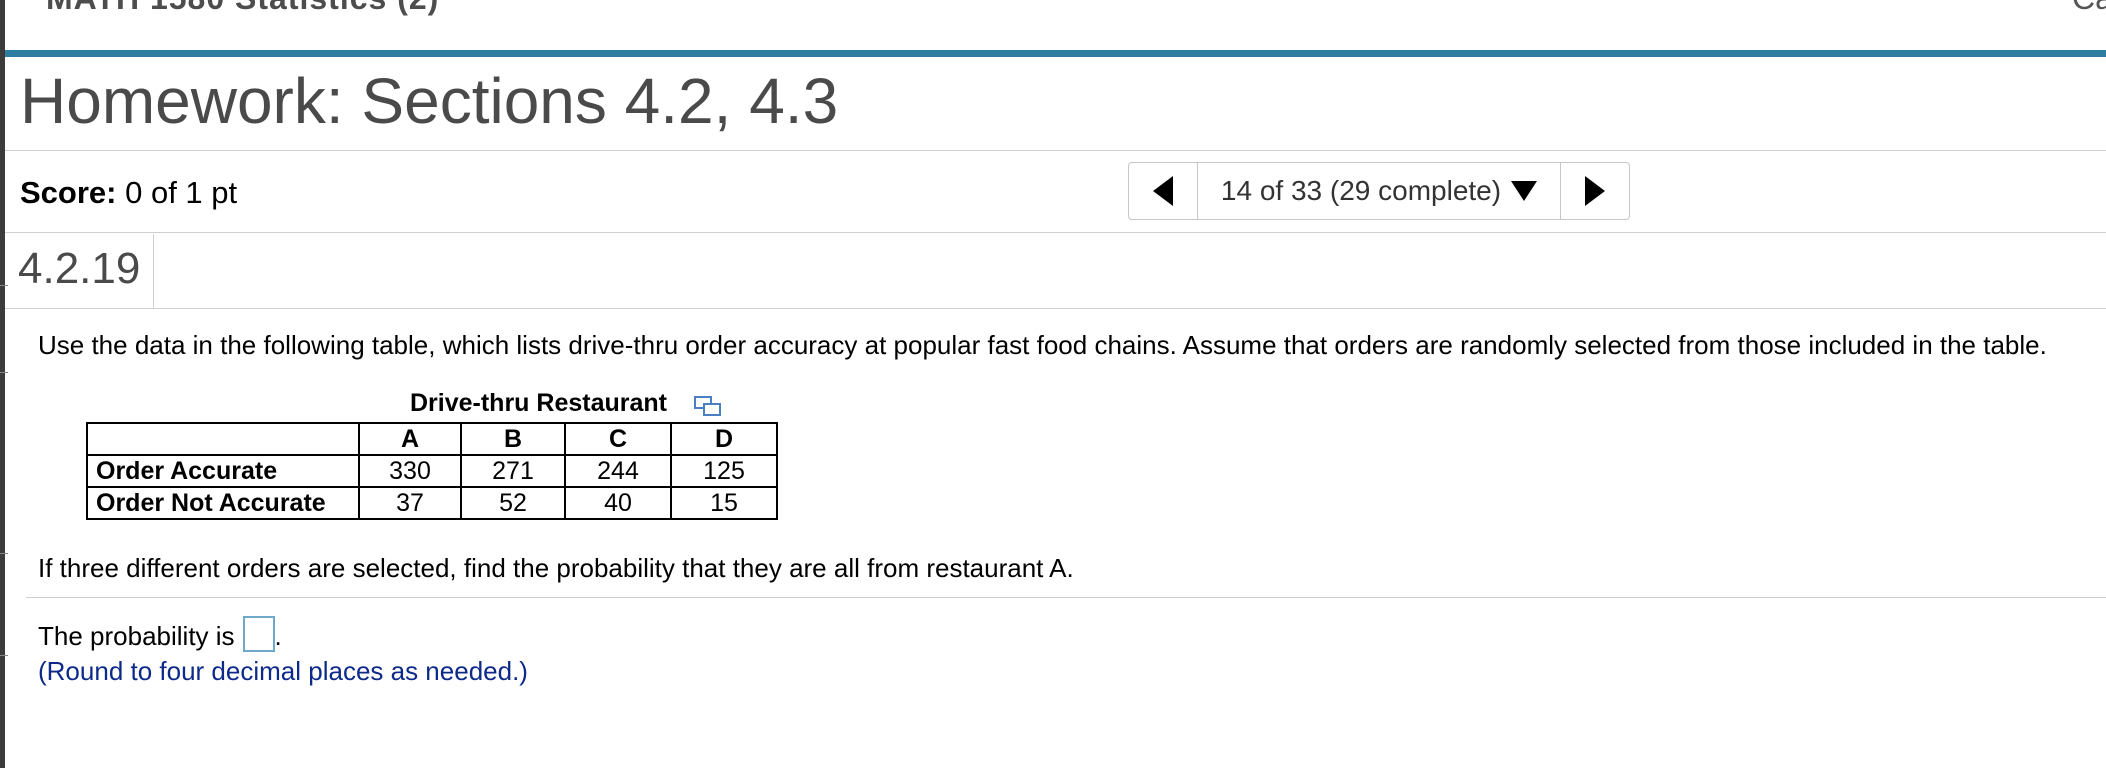 This screenshot has width=2106, height=768. What do you see at coordinates (410, 471) in the screenshot?
I see `table-cell: 330` at bounding box center [410, 471].